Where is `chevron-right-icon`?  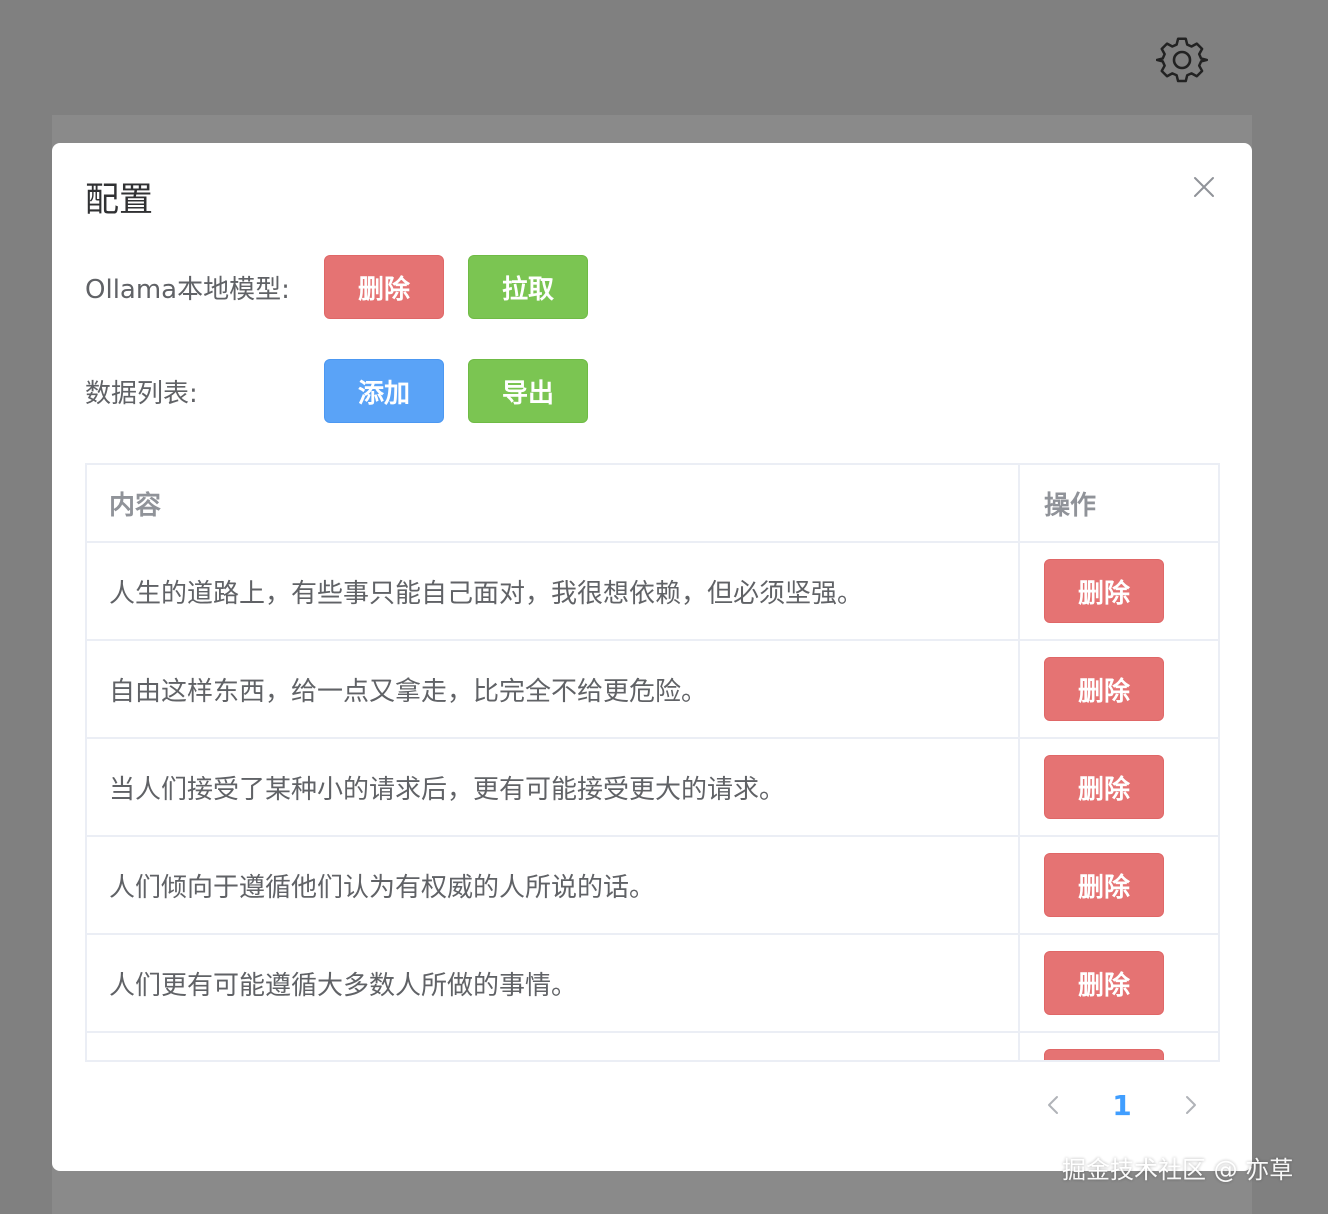 chevron-right-icon is located at coordinates (1190, 1105).